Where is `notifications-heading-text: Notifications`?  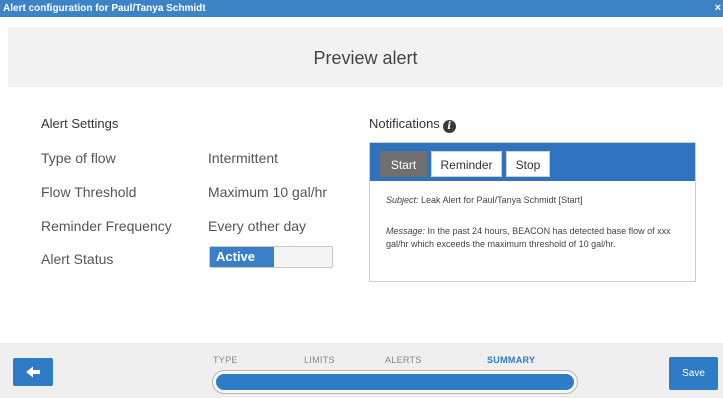
notifications-heading-text: Notifications is located at coordinates (404, 123).